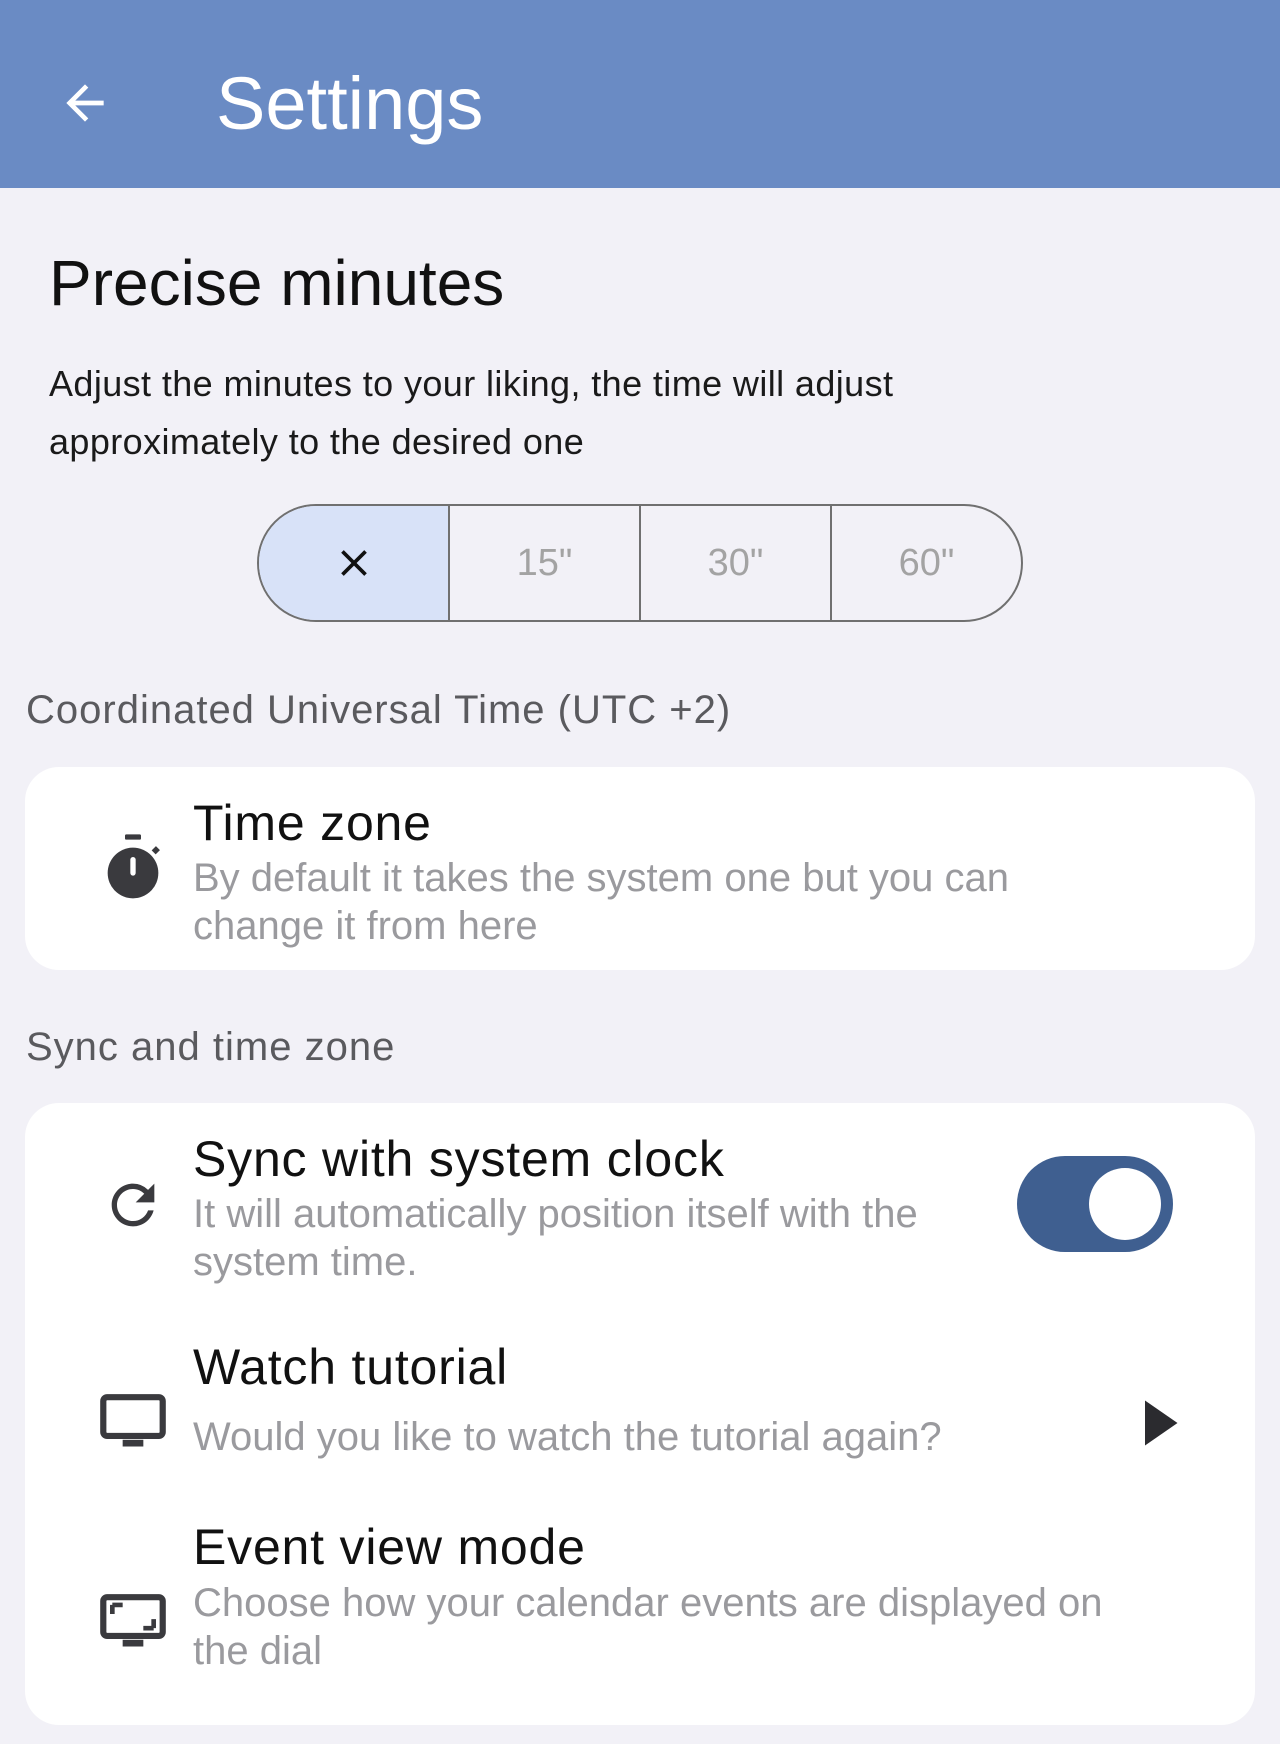  What do you see at coordinates (312, 823) in the screenshot?
I see `time-zone-title: Time zone` at bounding box center [312, 823].